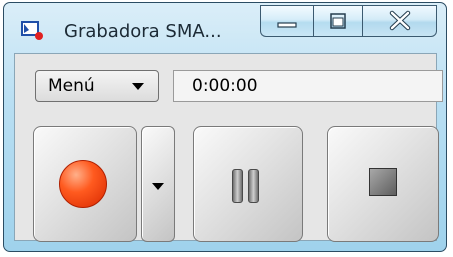 This screenshot has width=453, height=257. I want to click on elapsed-time-display: 0:00:00, so click(308, 86).